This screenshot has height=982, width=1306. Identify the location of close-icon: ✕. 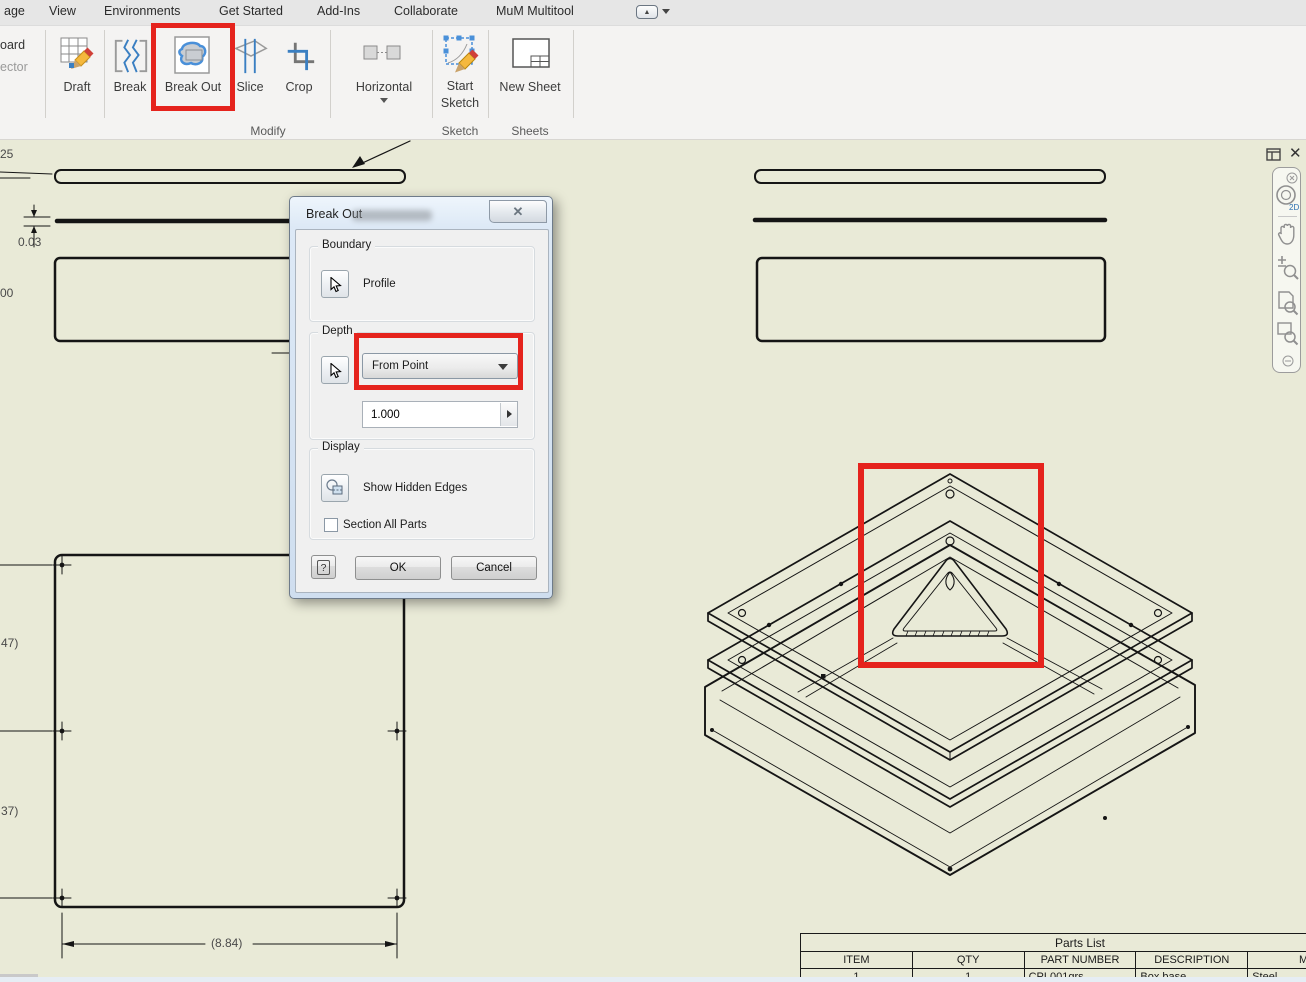
(1295, 153).